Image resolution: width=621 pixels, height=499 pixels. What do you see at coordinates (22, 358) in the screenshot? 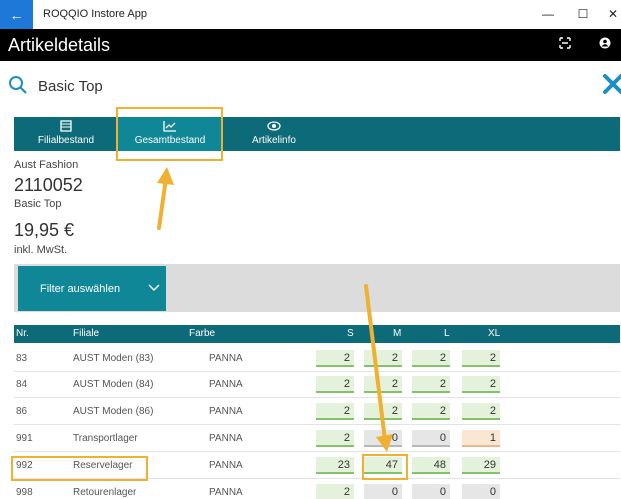
I see `cell-nr: 83` at bounding box center [22, 358].